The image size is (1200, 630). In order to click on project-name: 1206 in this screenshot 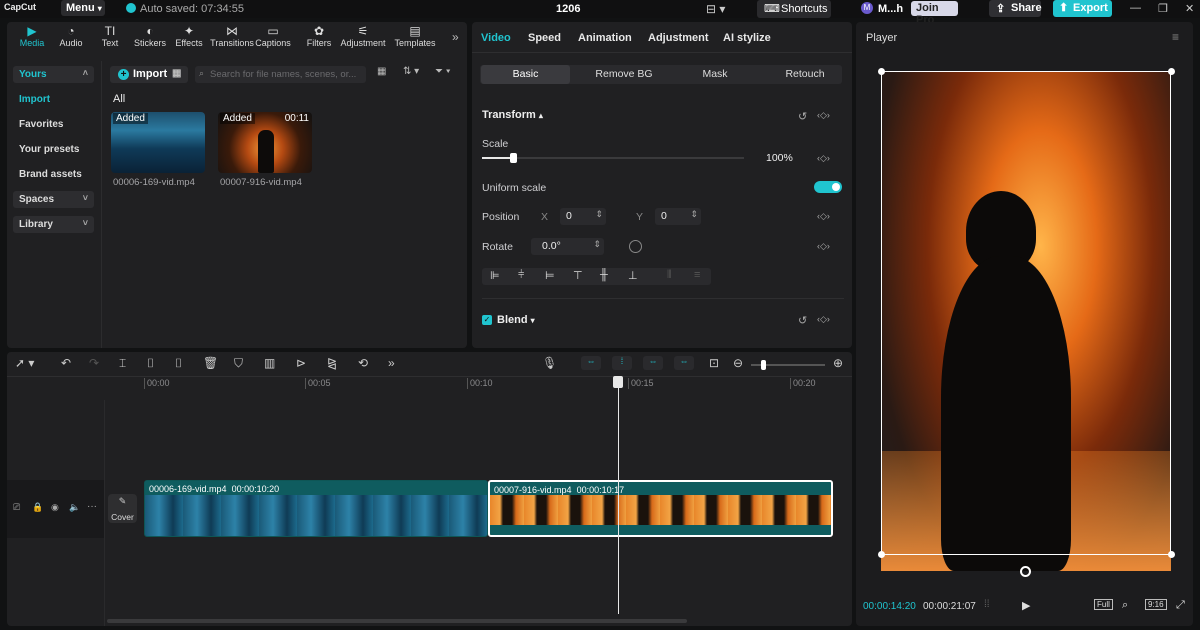, I will do `click(568, 9)`.